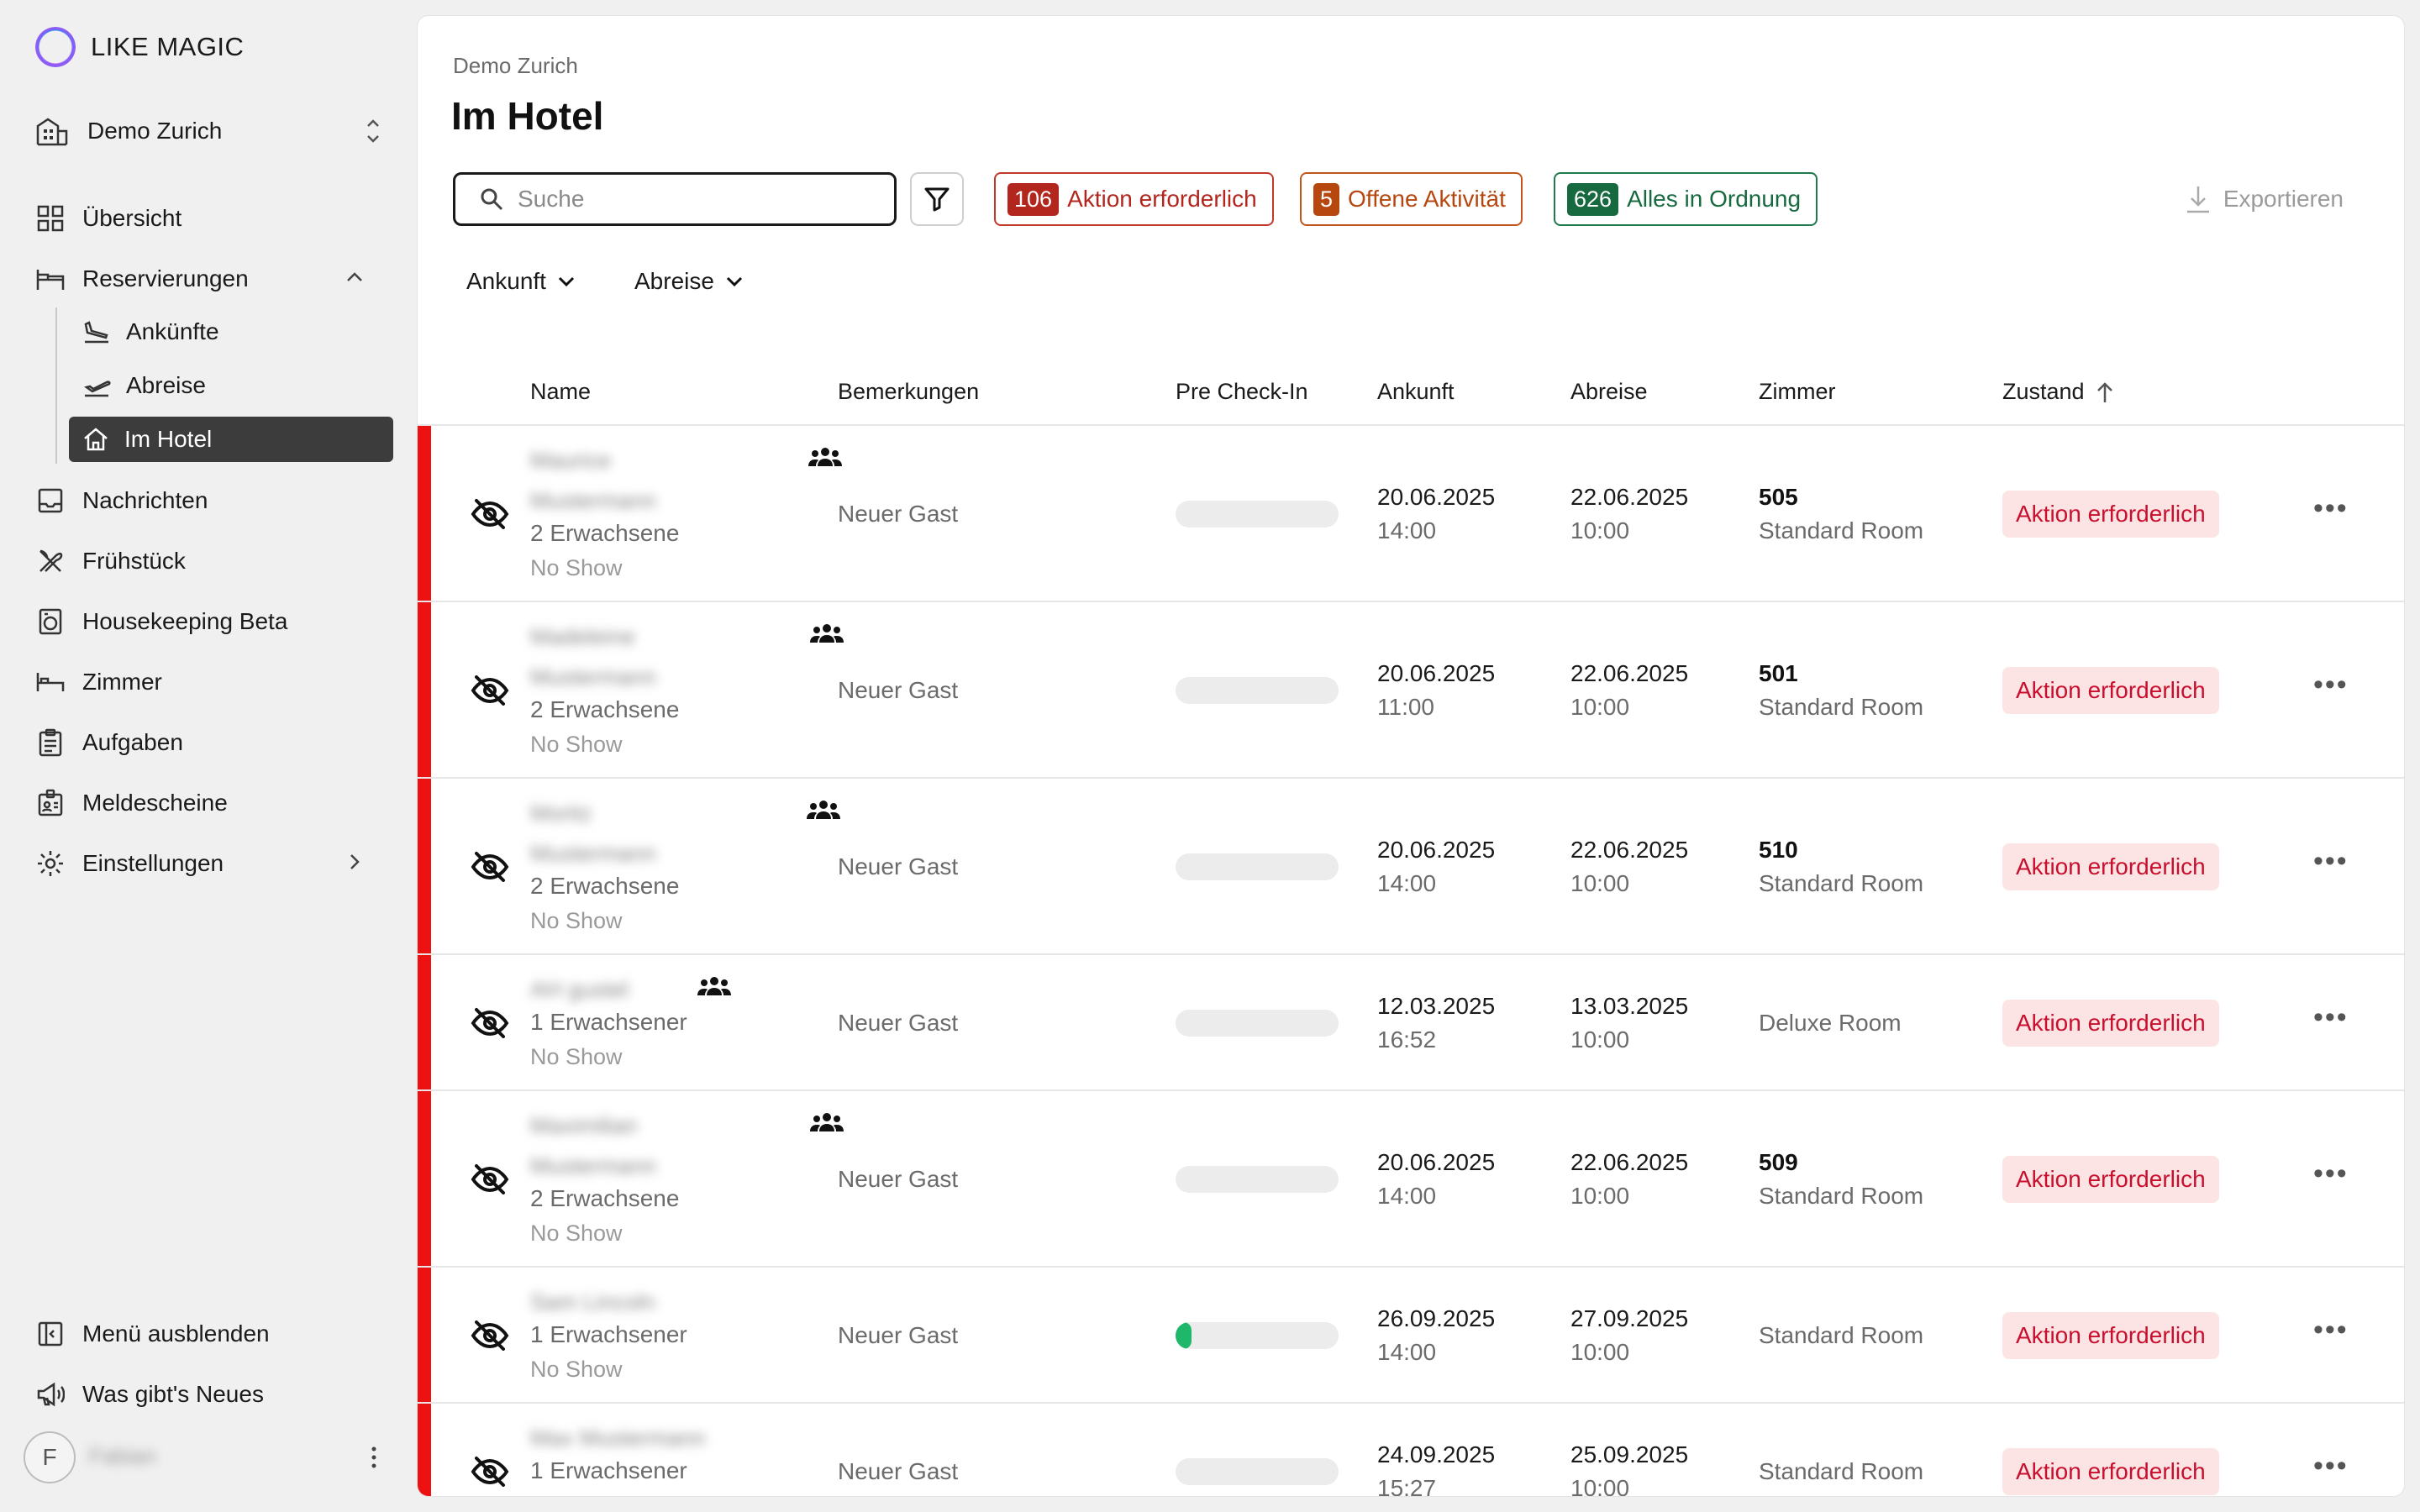  Describe the element at coordinates (674, 281) in the screenshot. I see `dropdown-label: Abreise` at that location.